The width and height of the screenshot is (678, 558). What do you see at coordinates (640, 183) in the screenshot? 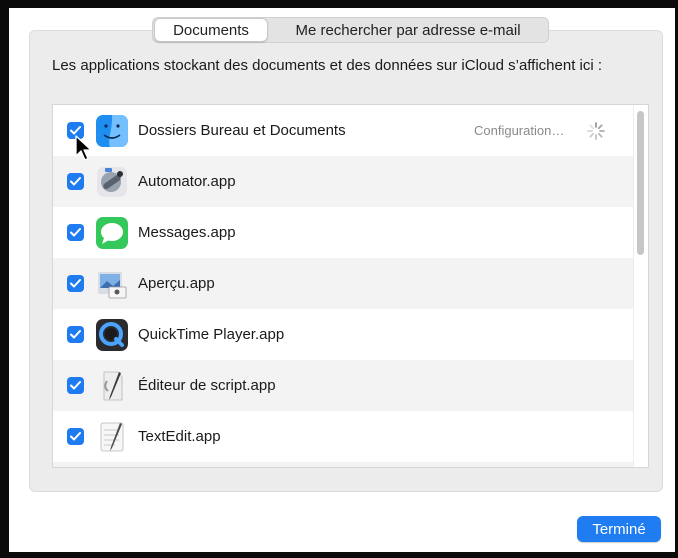
I see `scrollbar-thumb` at bounding box center [640, 183].